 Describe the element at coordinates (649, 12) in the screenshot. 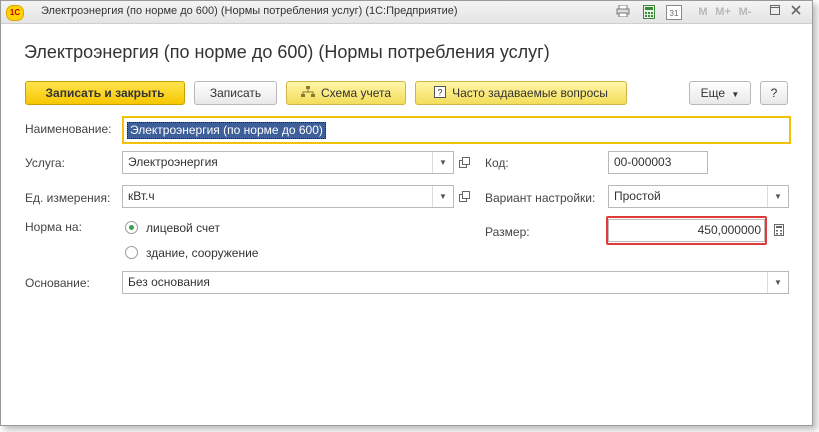

I see `calculator-icon` at that location.